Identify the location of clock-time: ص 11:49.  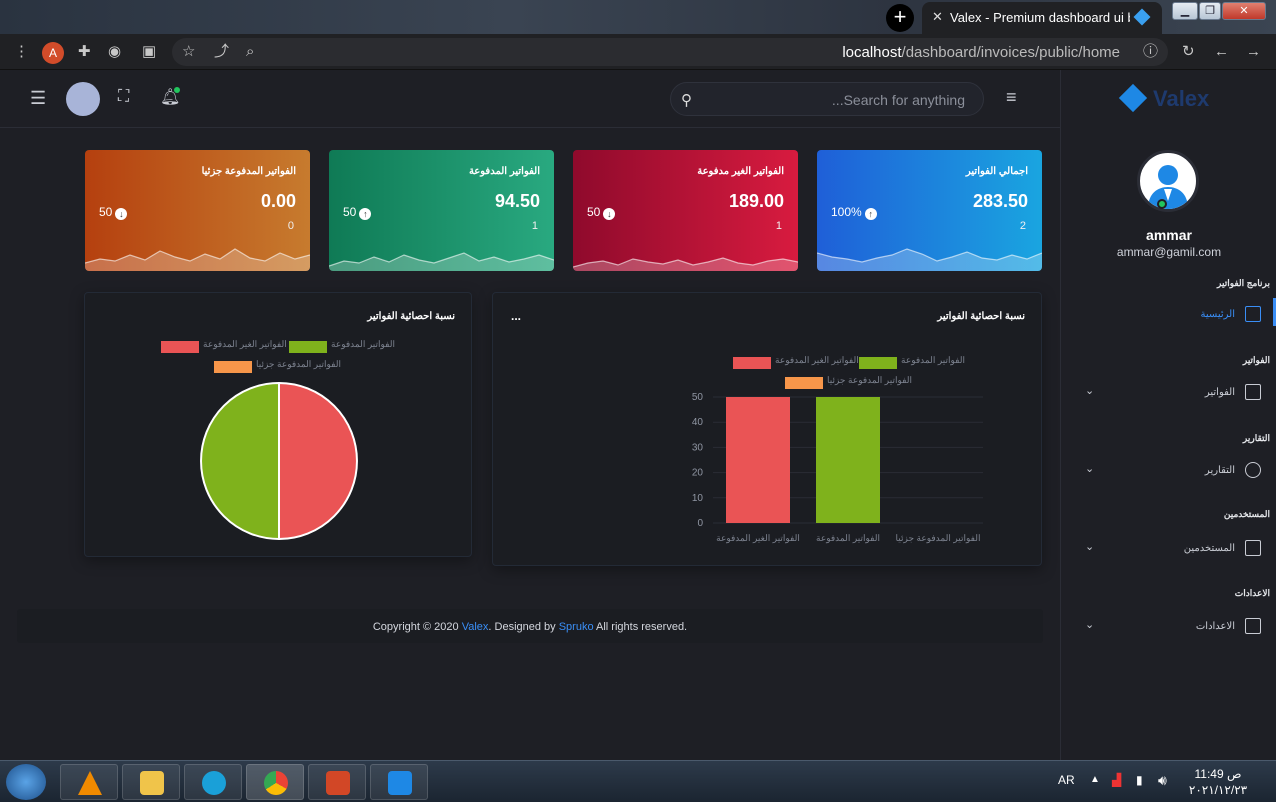
(1218, 774).